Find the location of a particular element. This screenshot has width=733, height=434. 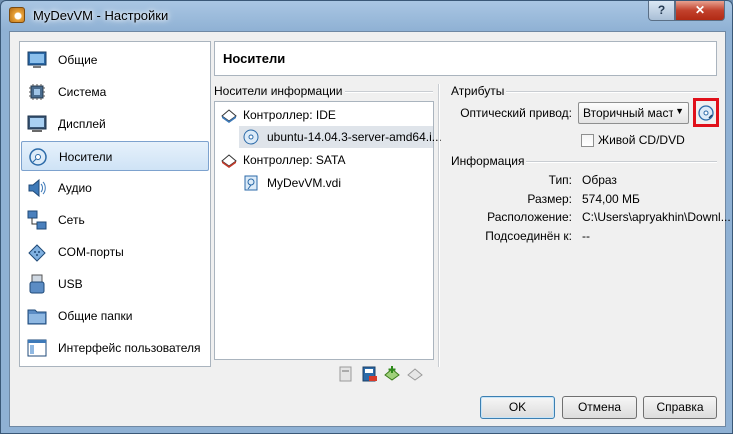

audio-icon is located at coordinates (37, 188).